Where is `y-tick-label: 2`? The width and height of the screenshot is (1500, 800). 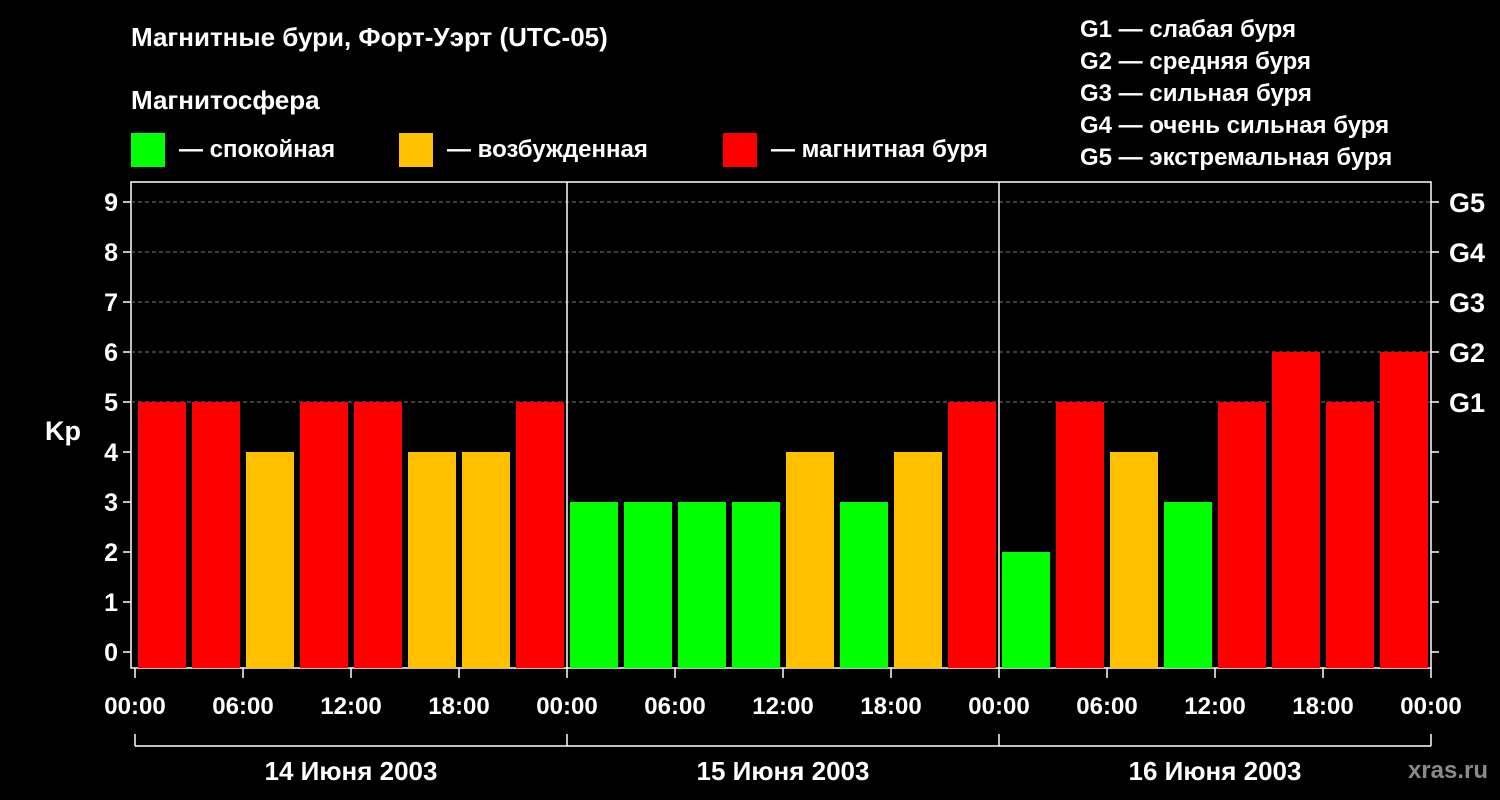
y-tick-label: 2 is located at coordinates (111, 553).